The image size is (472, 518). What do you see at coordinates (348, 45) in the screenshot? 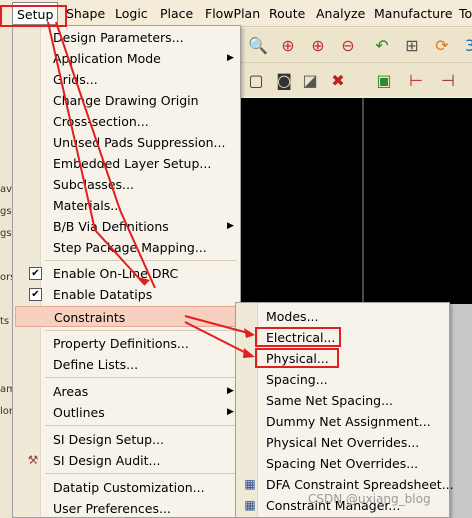
I see `zoom-out-icon: ⊖` at bounding box center [348, 45].